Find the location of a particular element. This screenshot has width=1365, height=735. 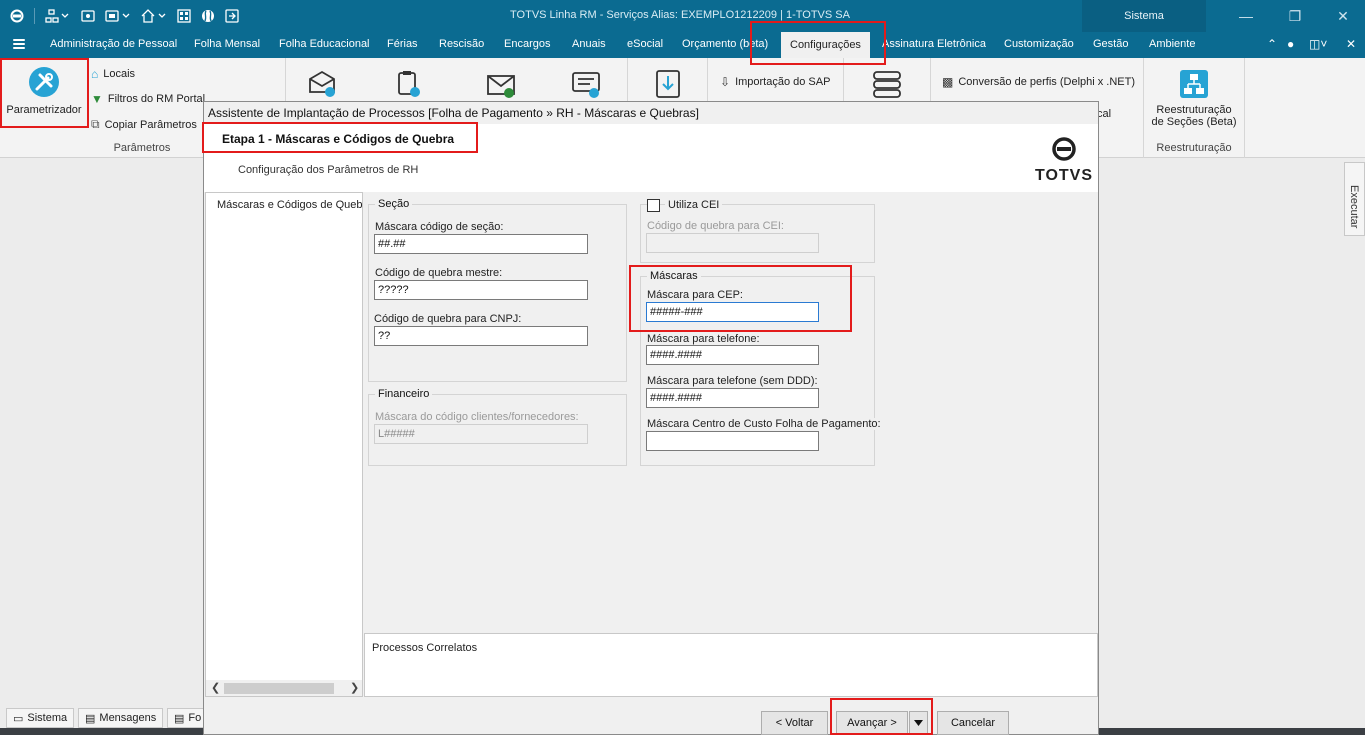

import-icon: ⇩ is located at coordinates (725, 82).